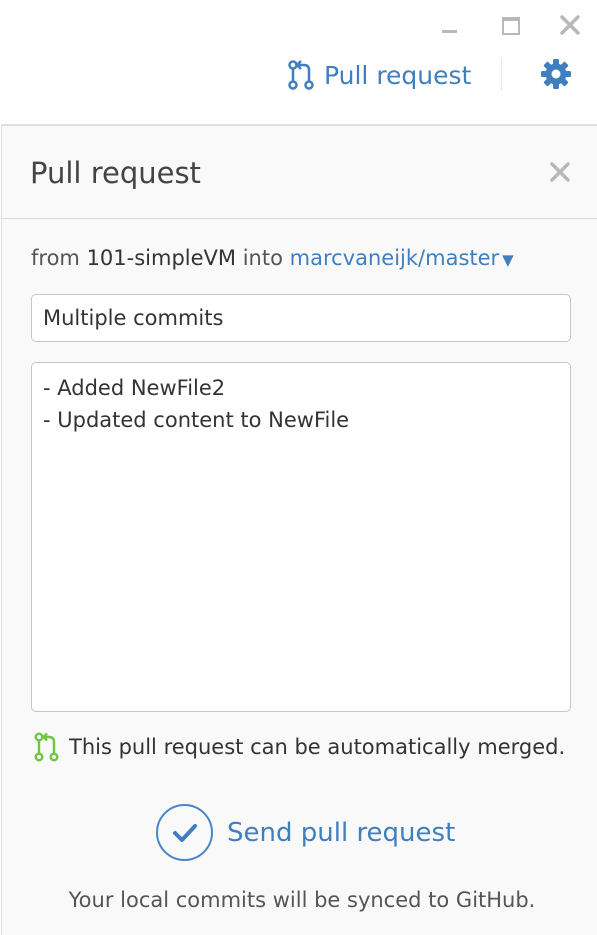 The height and width of the screenshot is (935, 597). Describe the element at coordinates (301, 318) in the screenshot. I see `pr-title-input` at that location.